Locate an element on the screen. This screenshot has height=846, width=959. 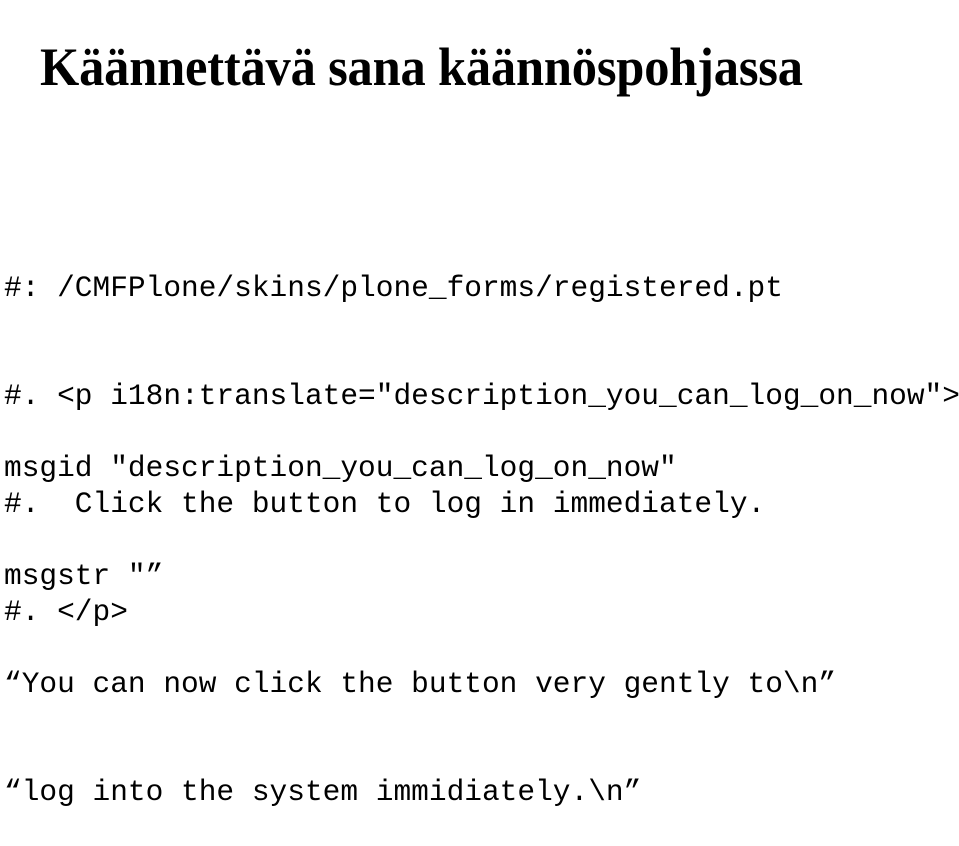
po-msgstr-line: msgstr "” is located at coordinates (84, 576).